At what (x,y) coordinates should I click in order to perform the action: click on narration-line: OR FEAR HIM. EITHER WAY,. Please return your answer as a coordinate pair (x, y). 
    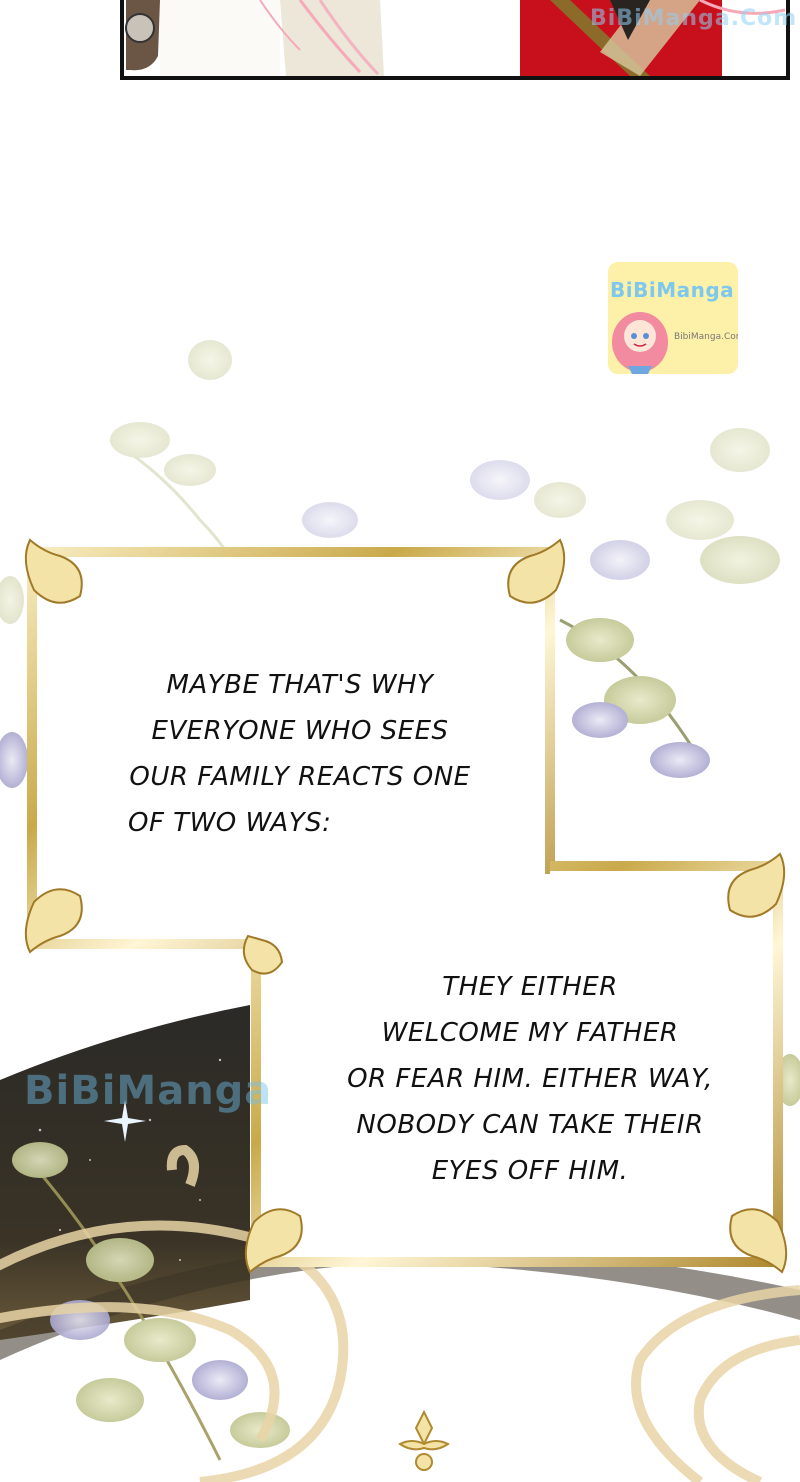
    Looking at the image, I should click on (530, 1079).